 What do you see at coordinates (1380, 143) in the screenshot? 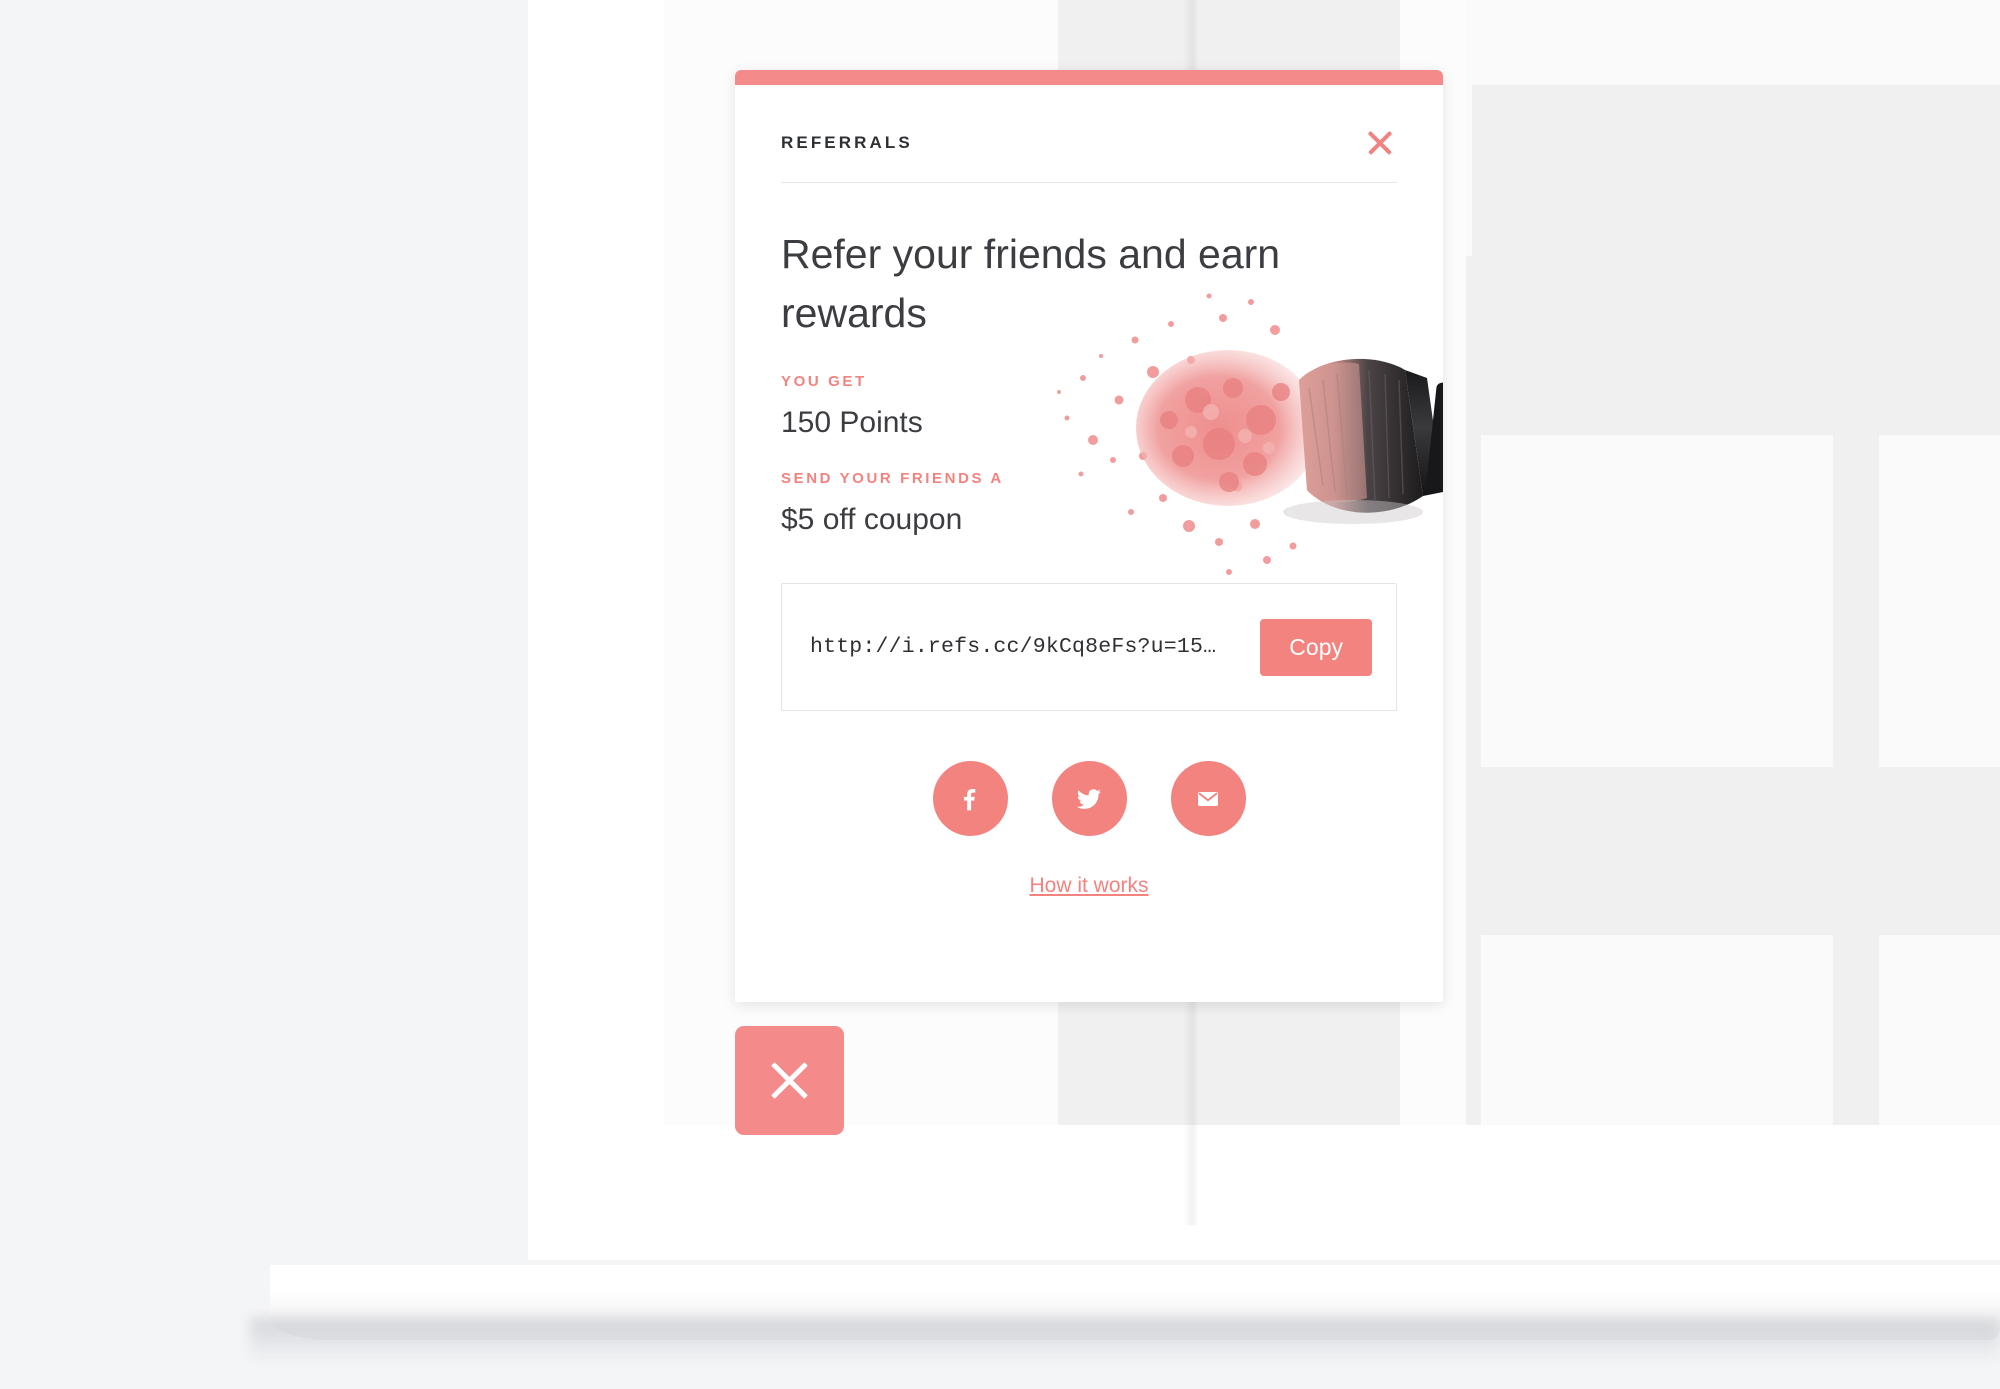
I see `close-icon` at bounding box center [1380, 143].